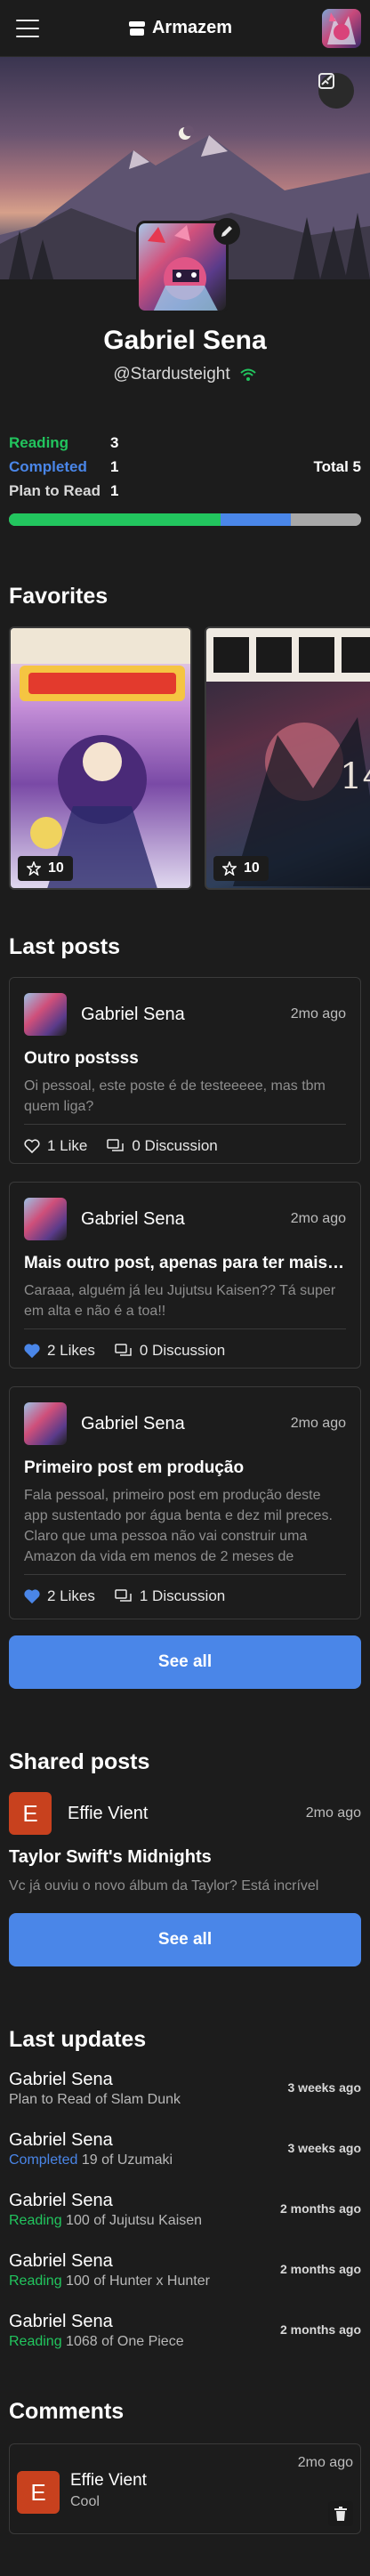 This screenshot has width=370, height=2576. Describe the element at coordinates (182, 1595) in the screenshot. I see `discussion-count: 1 Discussion` at that location.